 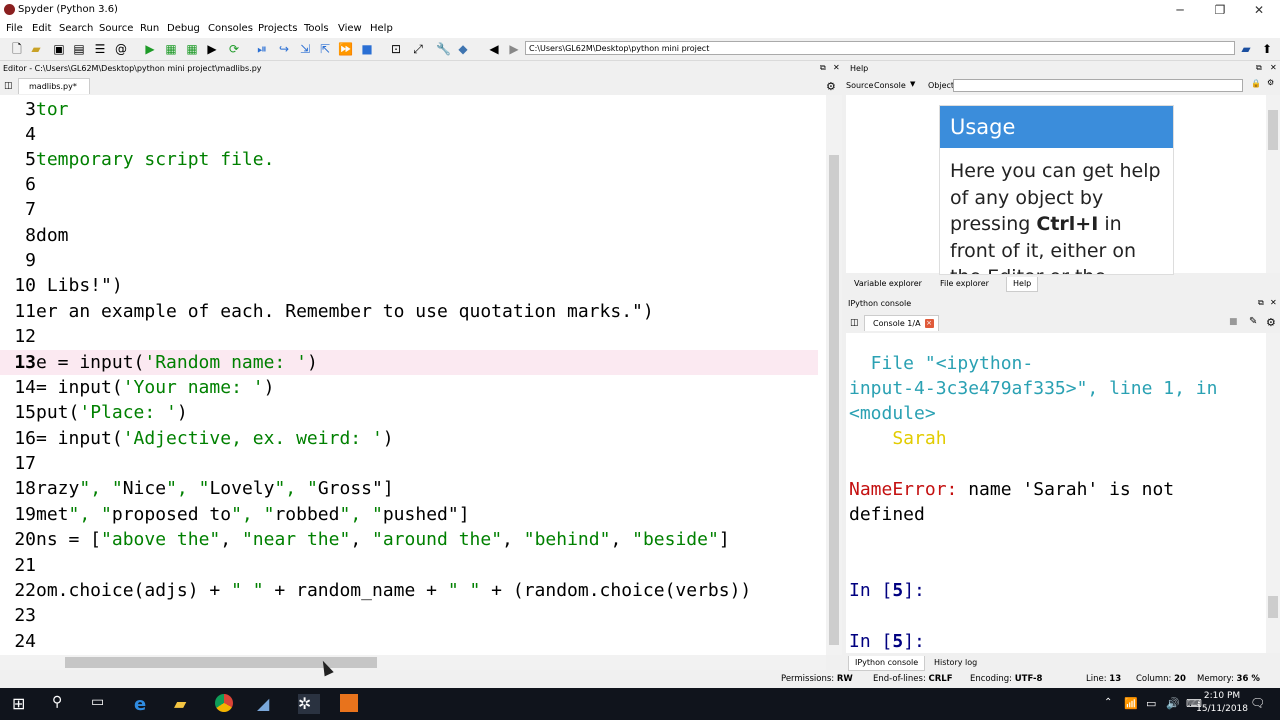 What do you see at coordinates (1098, 85) in the screenshot?
I see `object-input` at bounding box center [1098, 85].